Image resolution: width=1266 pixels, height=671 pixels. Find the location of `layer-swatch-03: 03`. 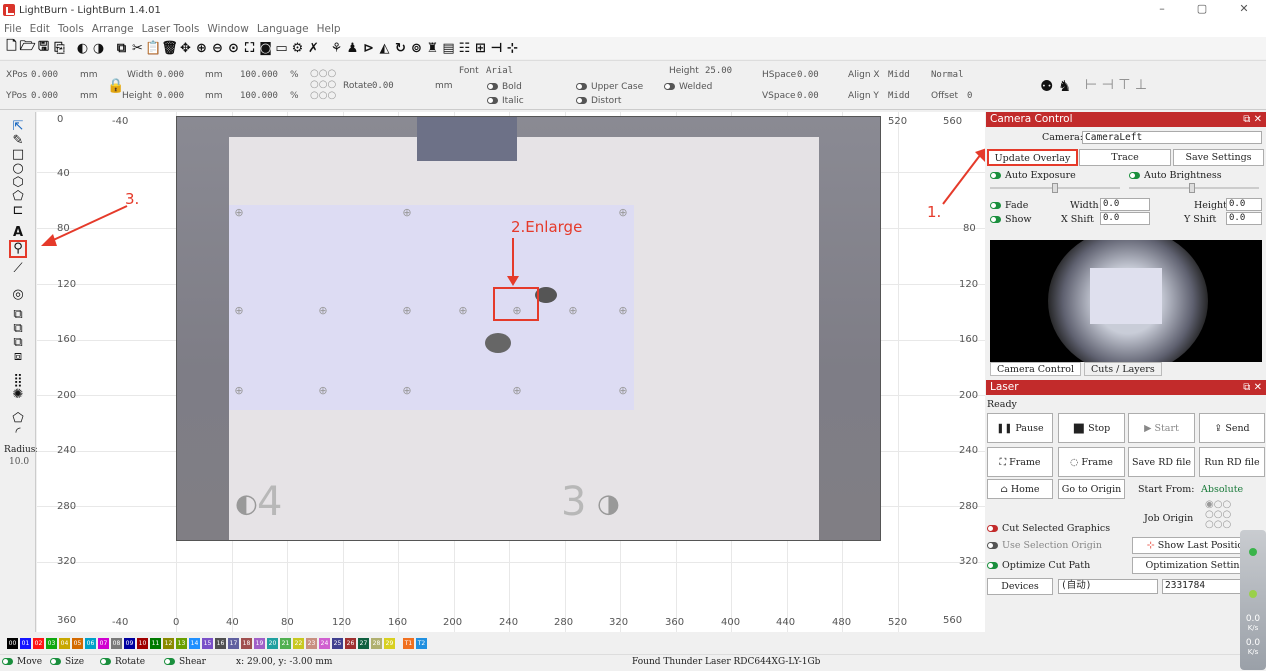

layer-swatch-03: 03 is located at coordinates (51, 643).